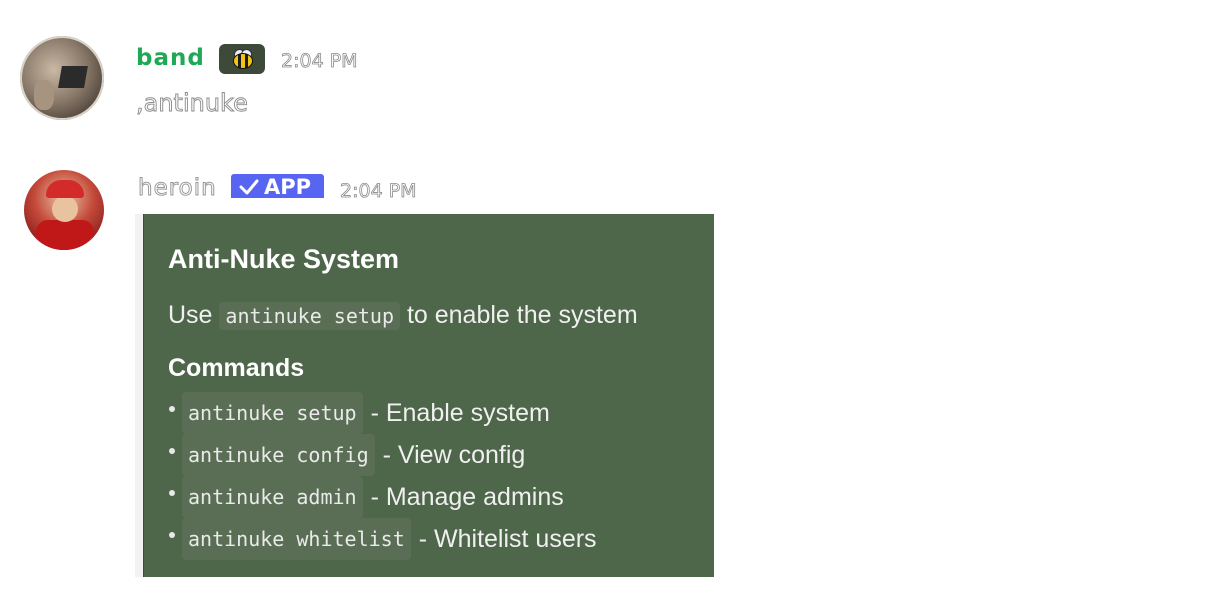  Describe the element at coordinates (278, 455) in the screenshot. I see `inline-code: antinuke config` at that location.